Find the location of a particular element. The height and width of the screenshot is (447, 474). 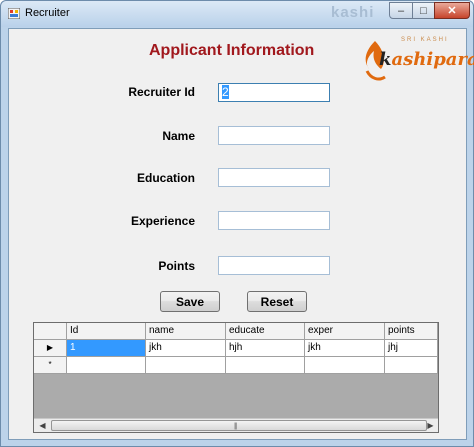

new-row-marker: * is located at coordinates (50, 365).